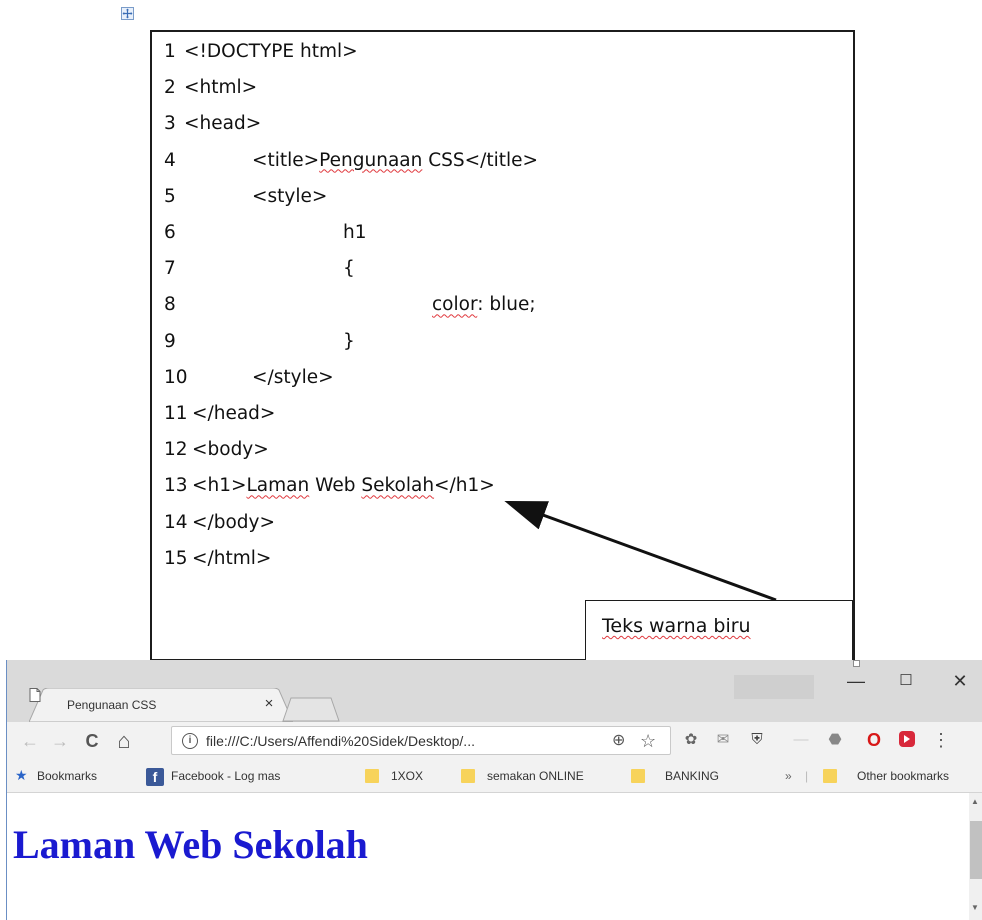  I want to click on close-tab-icon: ×, so click(269, 703).